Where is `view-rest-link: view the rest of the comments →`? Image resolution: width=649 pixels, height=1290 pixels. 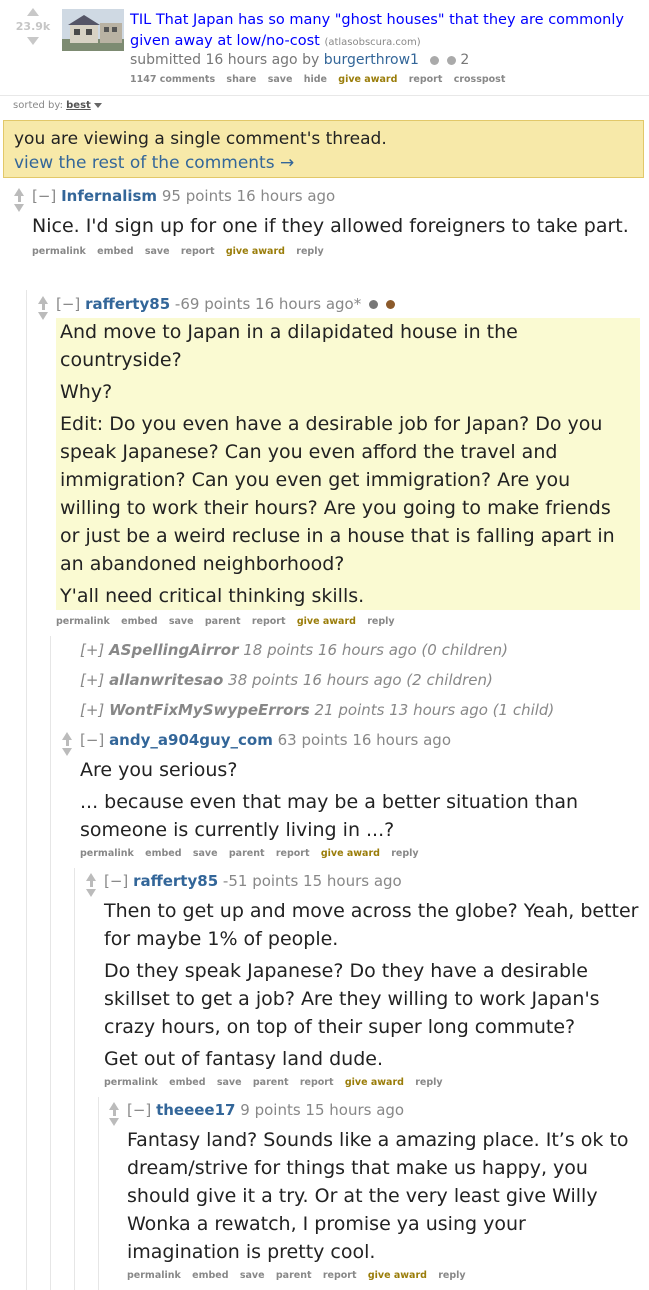 view-rest-link: view the rest of the comments → is located at coordinates (323, 163).